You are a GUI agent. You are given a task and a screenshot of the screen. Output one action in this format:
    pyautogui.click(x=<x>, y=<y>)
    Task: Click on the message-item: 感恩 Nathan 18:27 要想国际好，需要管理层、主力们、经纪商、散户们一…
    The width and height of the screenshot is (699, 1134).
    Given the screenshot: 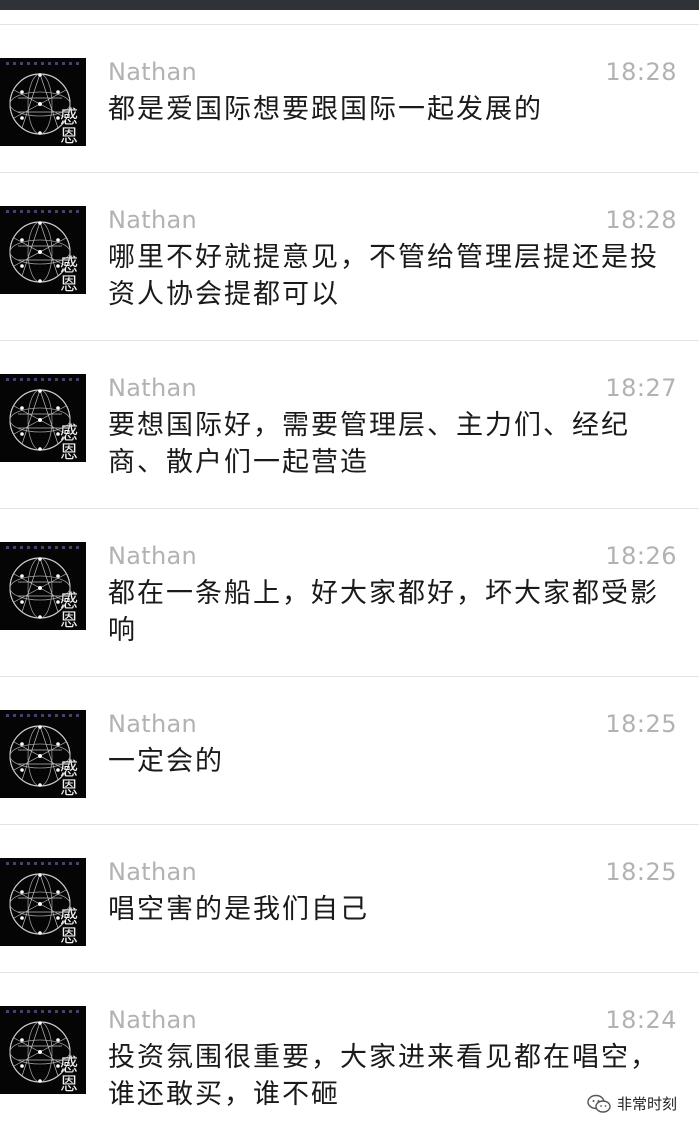 What is the action you would take?
    pyautogui.click(x=349, y=424)
    